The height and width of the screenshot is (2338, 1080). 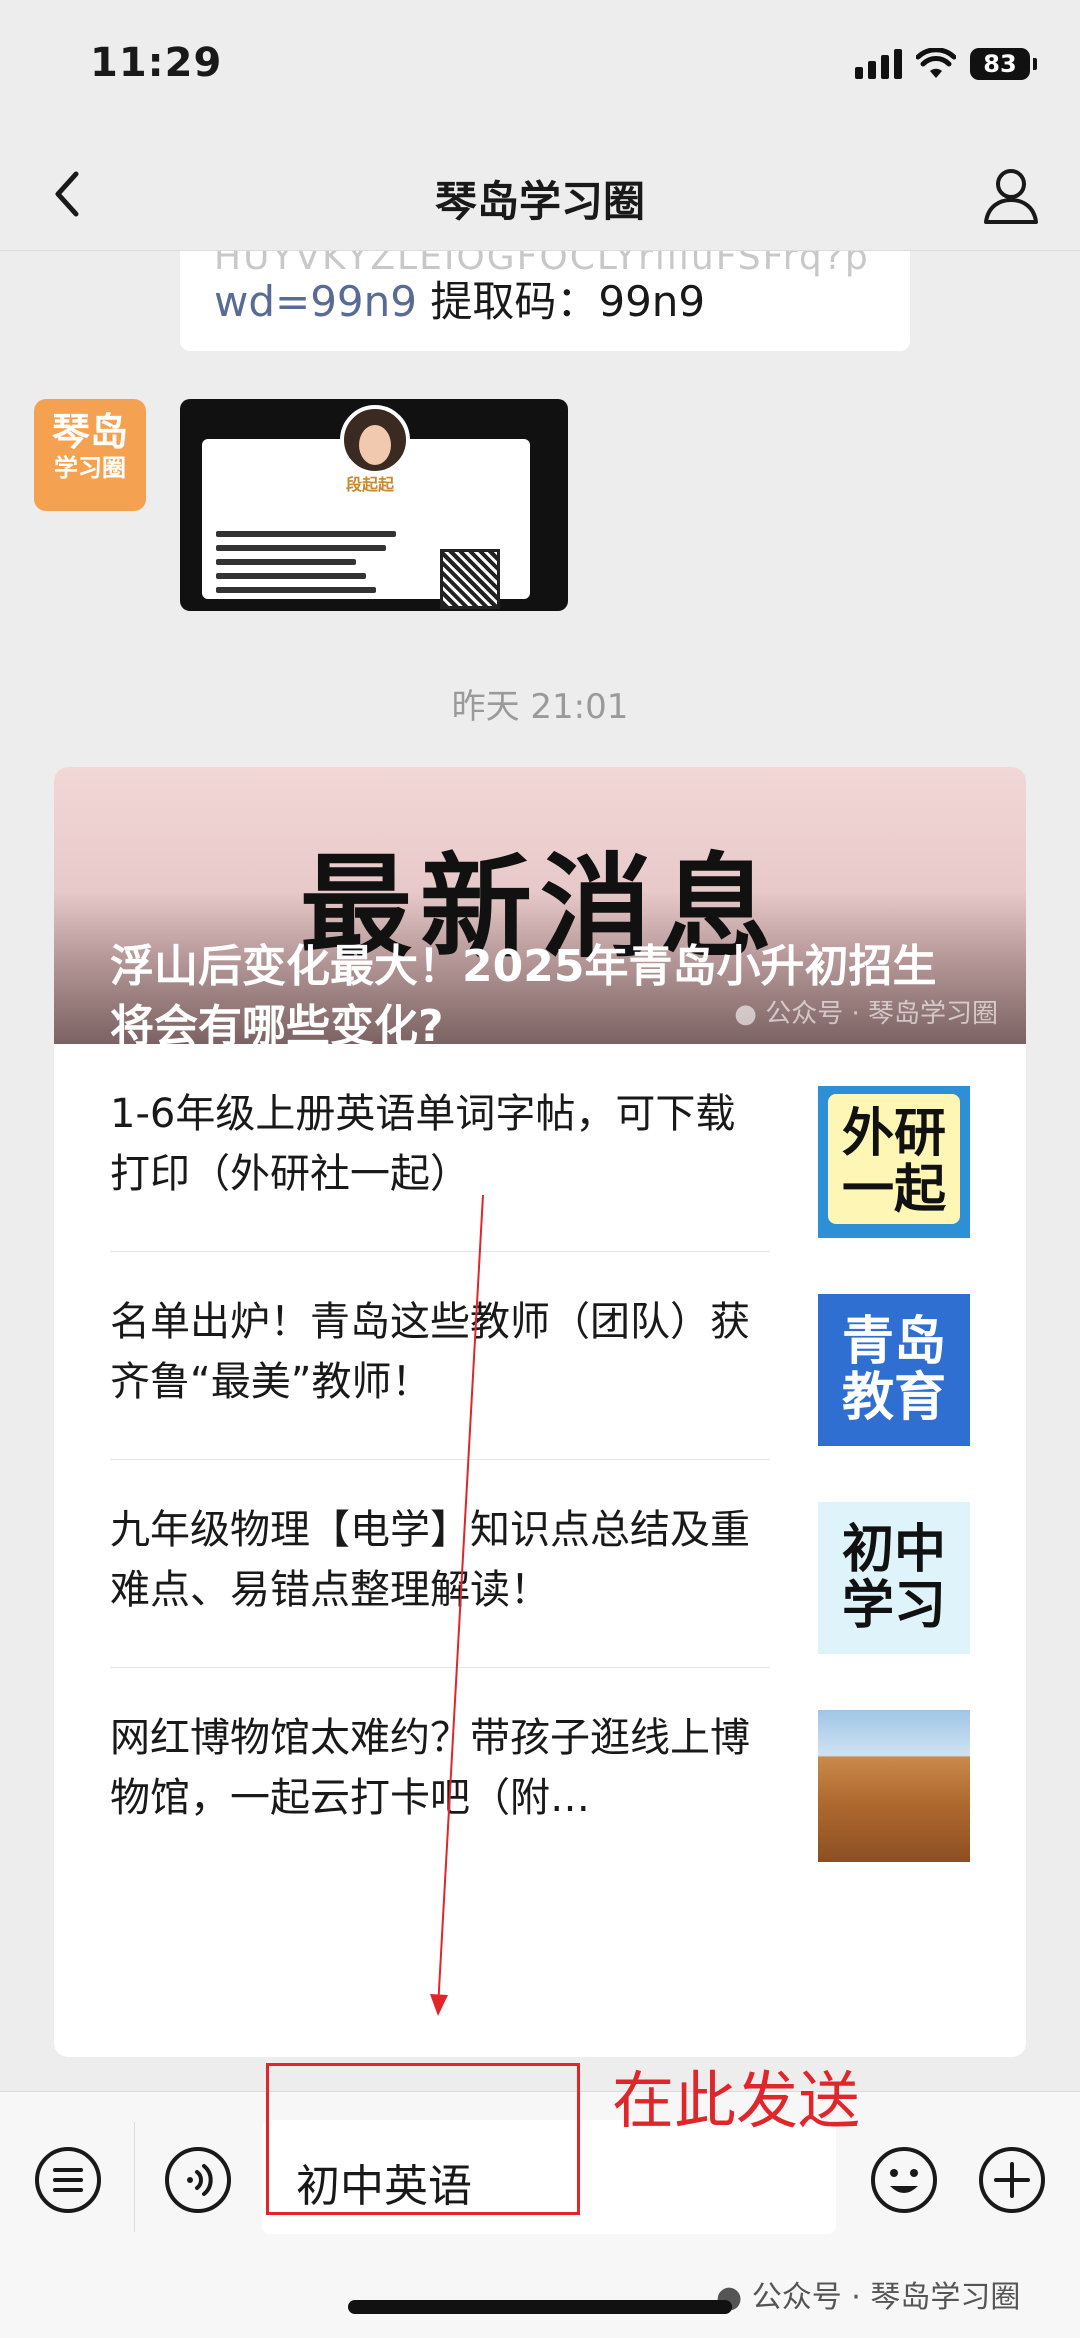 I want to click on article-list-item: 九年级物理【电学】知识点总结及重难点、易错点整理解读！ 初中 学习, so click(x=540, y=1564).